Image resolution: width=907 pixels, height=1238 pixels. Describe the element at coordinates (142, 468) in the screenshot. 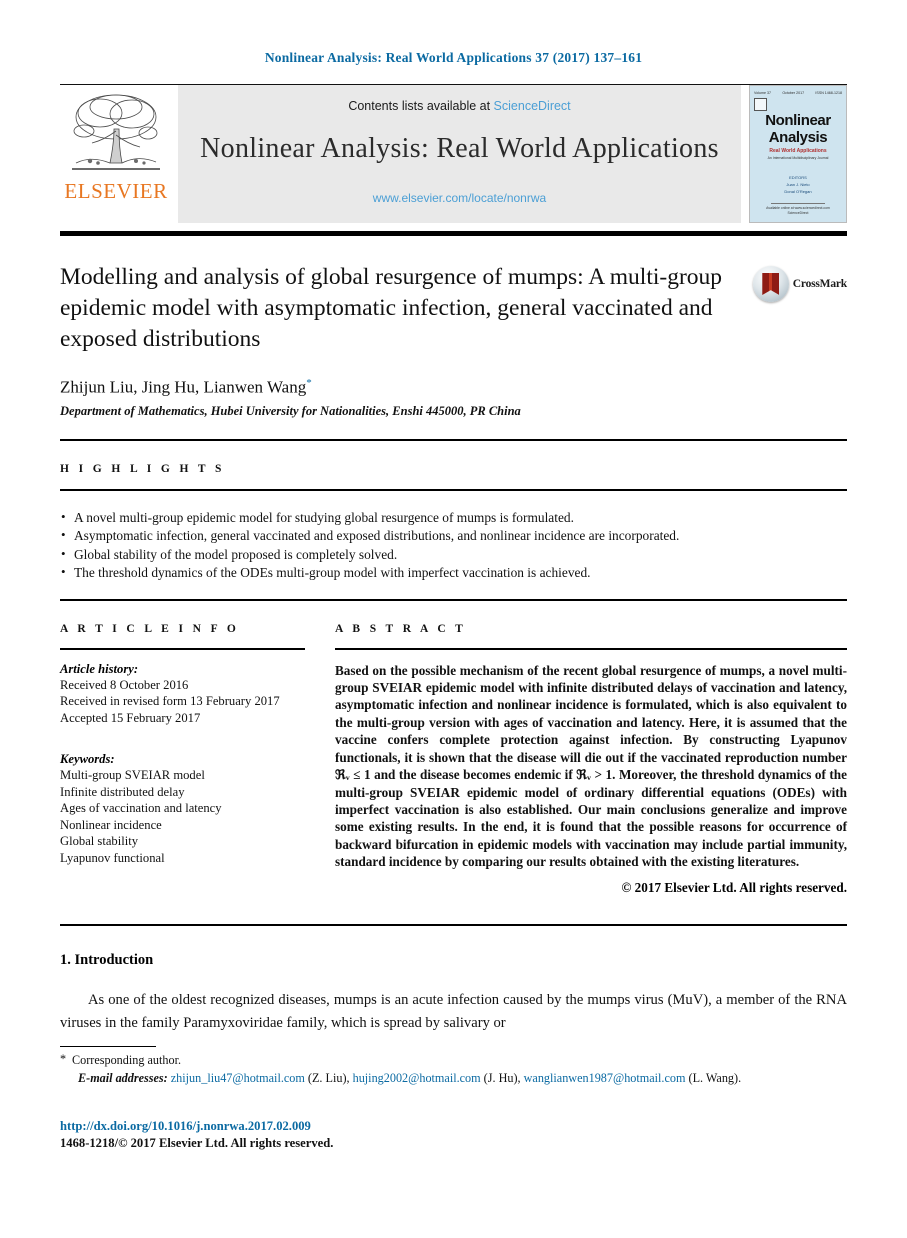

I see `highlights-heading: H I G H L I G H T S` at that location.